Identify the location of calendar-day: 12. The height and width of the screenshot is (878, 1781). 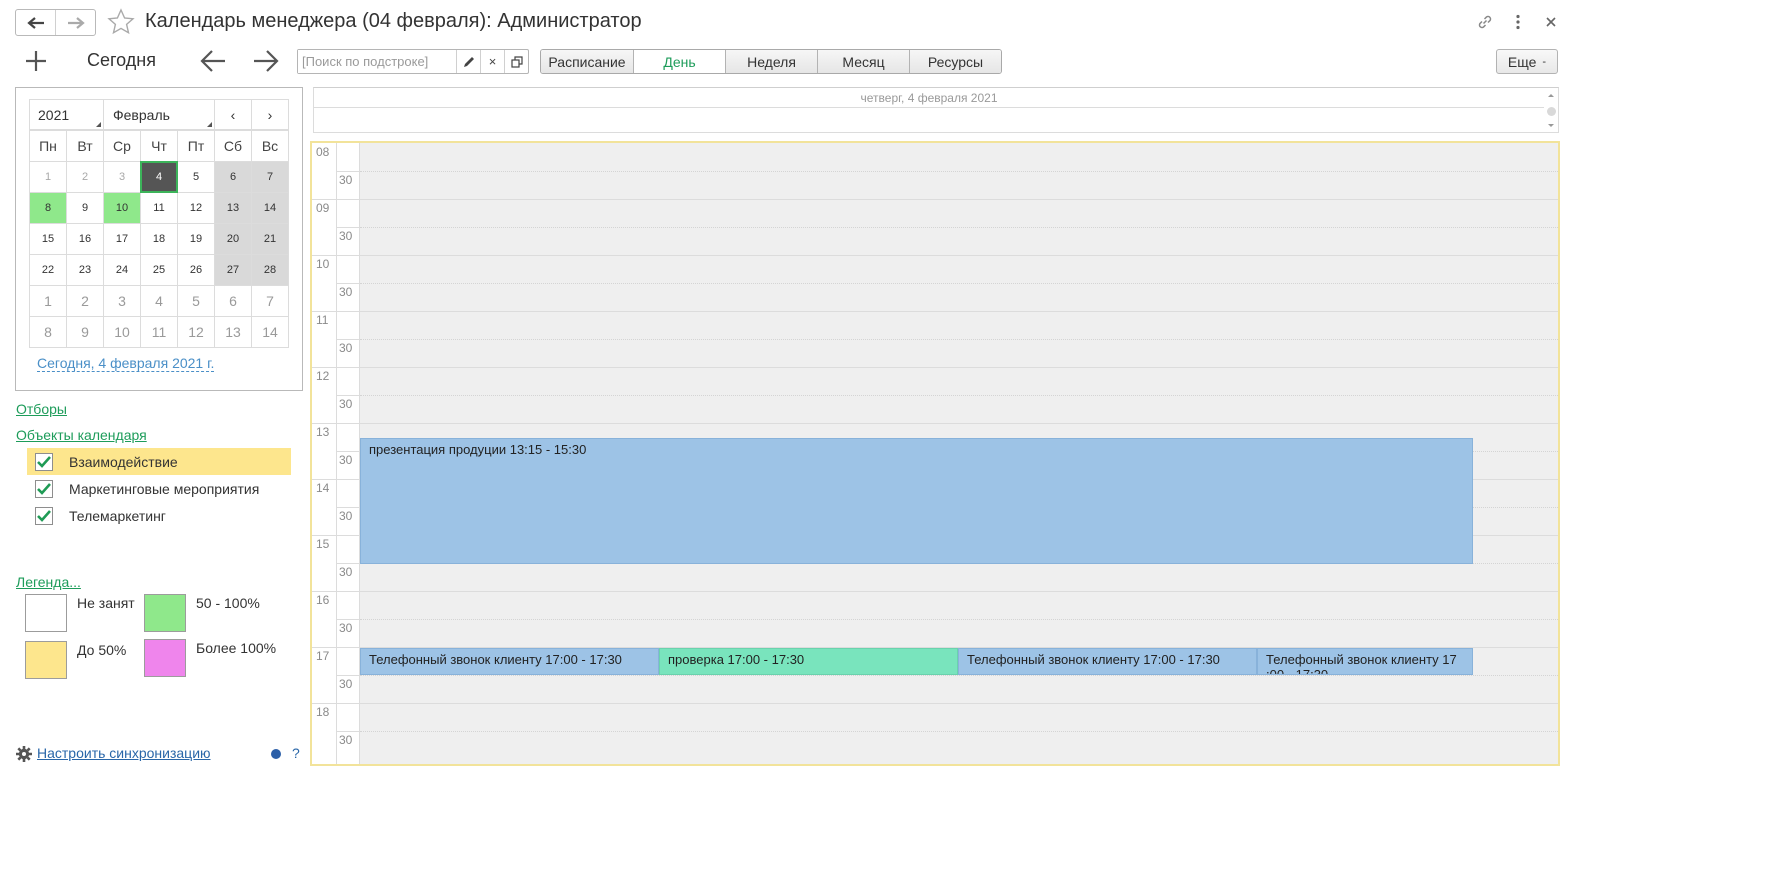
(196, 208).